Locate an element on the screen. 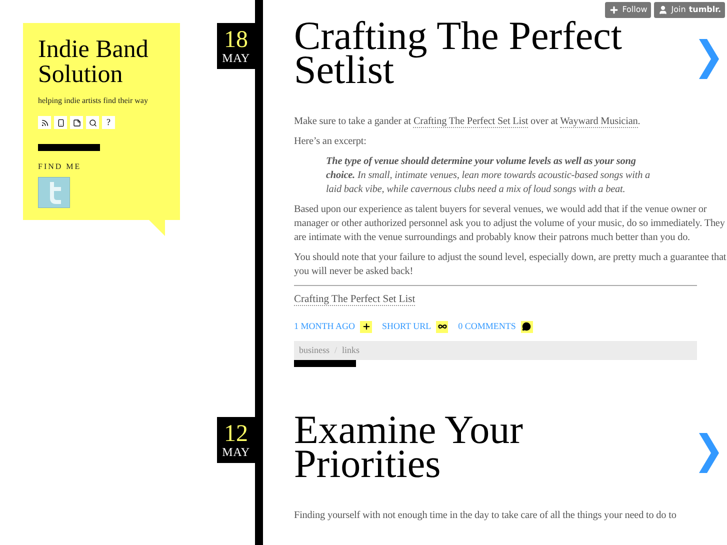  paragraph: Based upon our experience as talent buyers for several venues, we would add that if the venue owner or manager or other authorized personnel ask you to adjust the volume of your music, do so immediately. They are intimate with the venue surroundings and probably know their patrons much better than you do. is located at coordinates (510, 224).